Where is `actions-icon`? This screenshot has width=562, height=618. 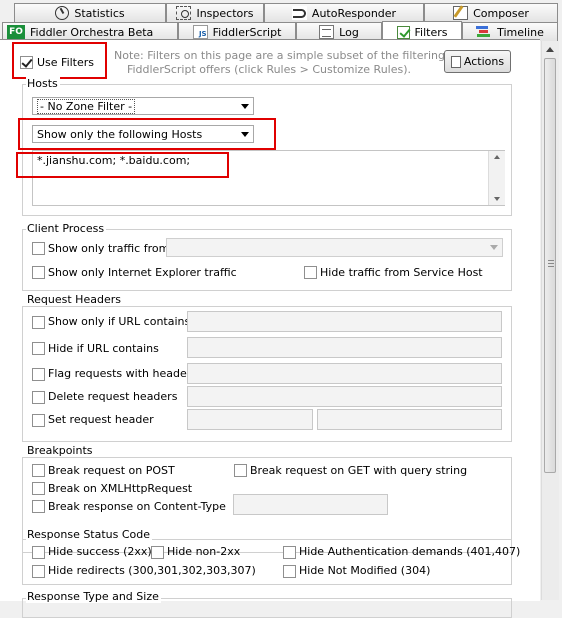
actions-icon is located at coordinates (455, 61).